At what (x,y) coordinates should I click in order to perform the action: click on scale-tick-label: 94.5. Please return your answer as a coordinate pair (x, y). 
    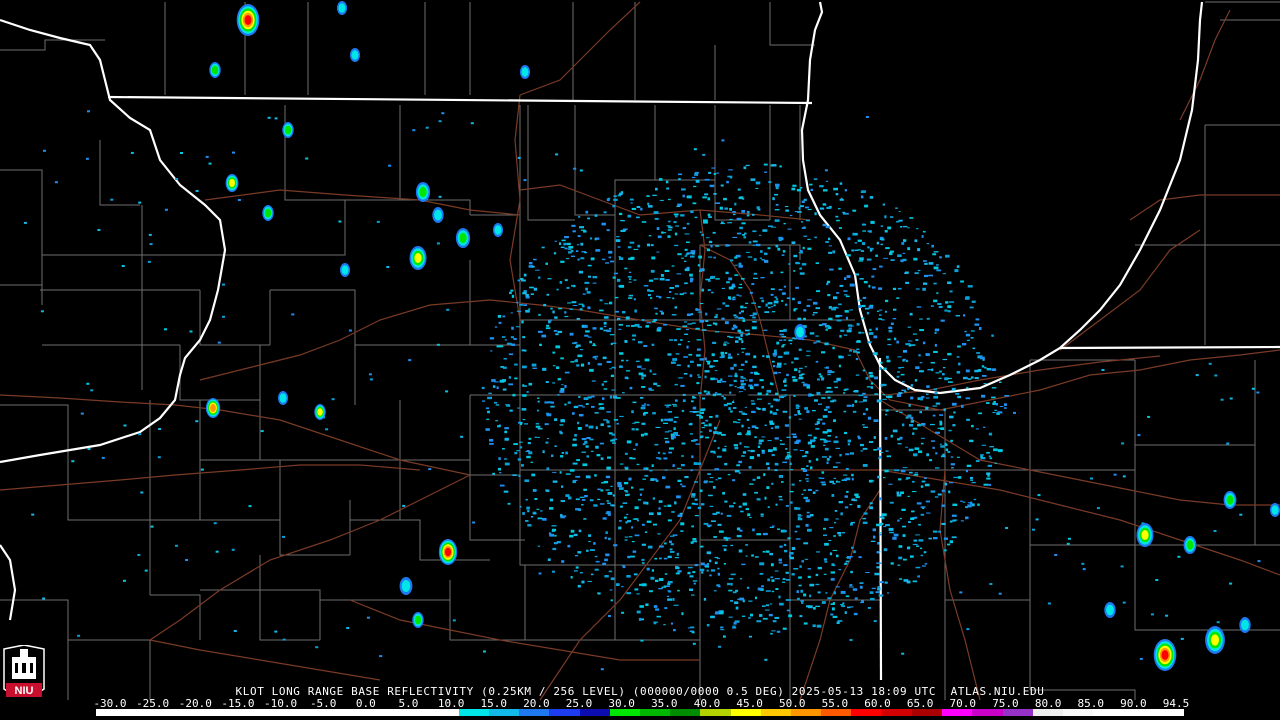
    Looking at the image, I should click on (1176, 703).